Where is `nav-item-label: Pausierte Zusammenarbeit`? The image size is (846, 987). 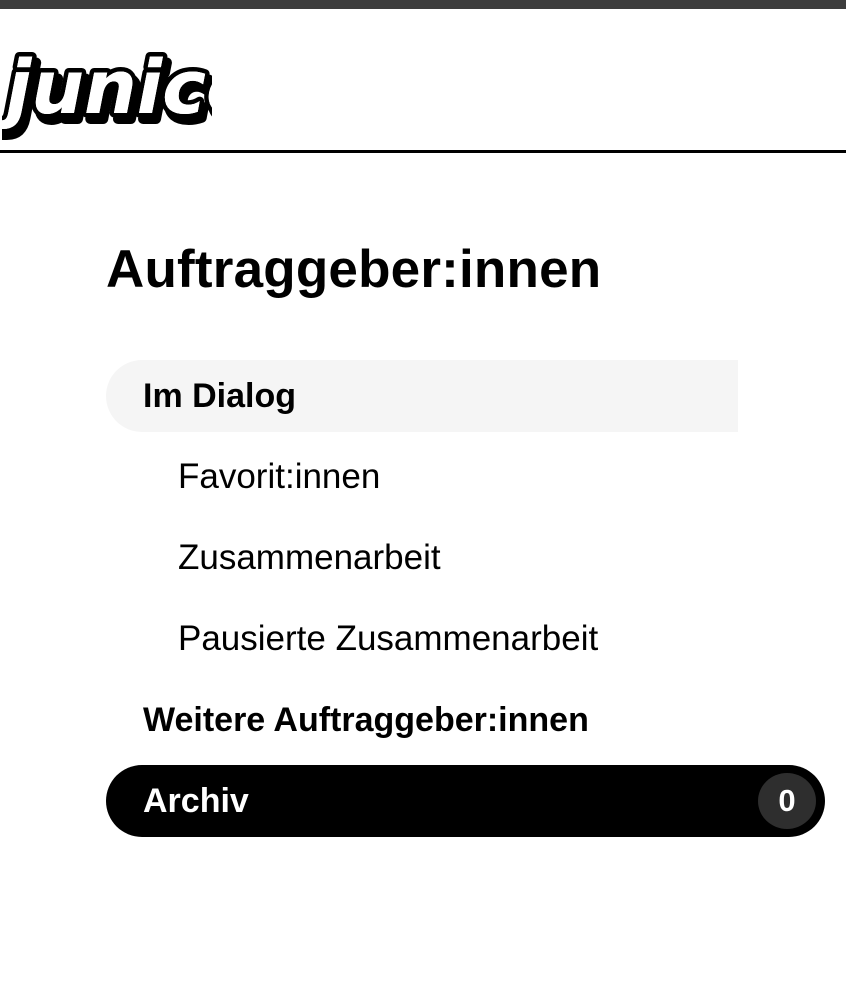 nav-item-label: Pausierte Zusammenarbeit is located at coordinates (388, 638).